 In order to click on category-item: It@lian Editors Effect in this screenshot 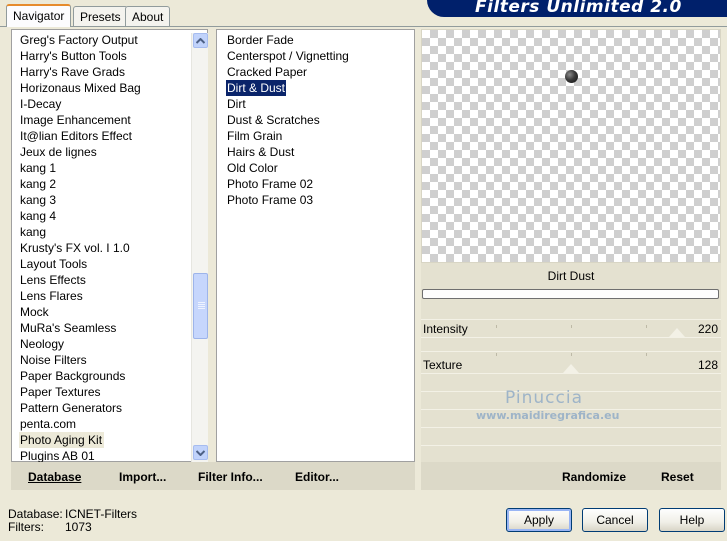, I will do `click(76, 136)`.